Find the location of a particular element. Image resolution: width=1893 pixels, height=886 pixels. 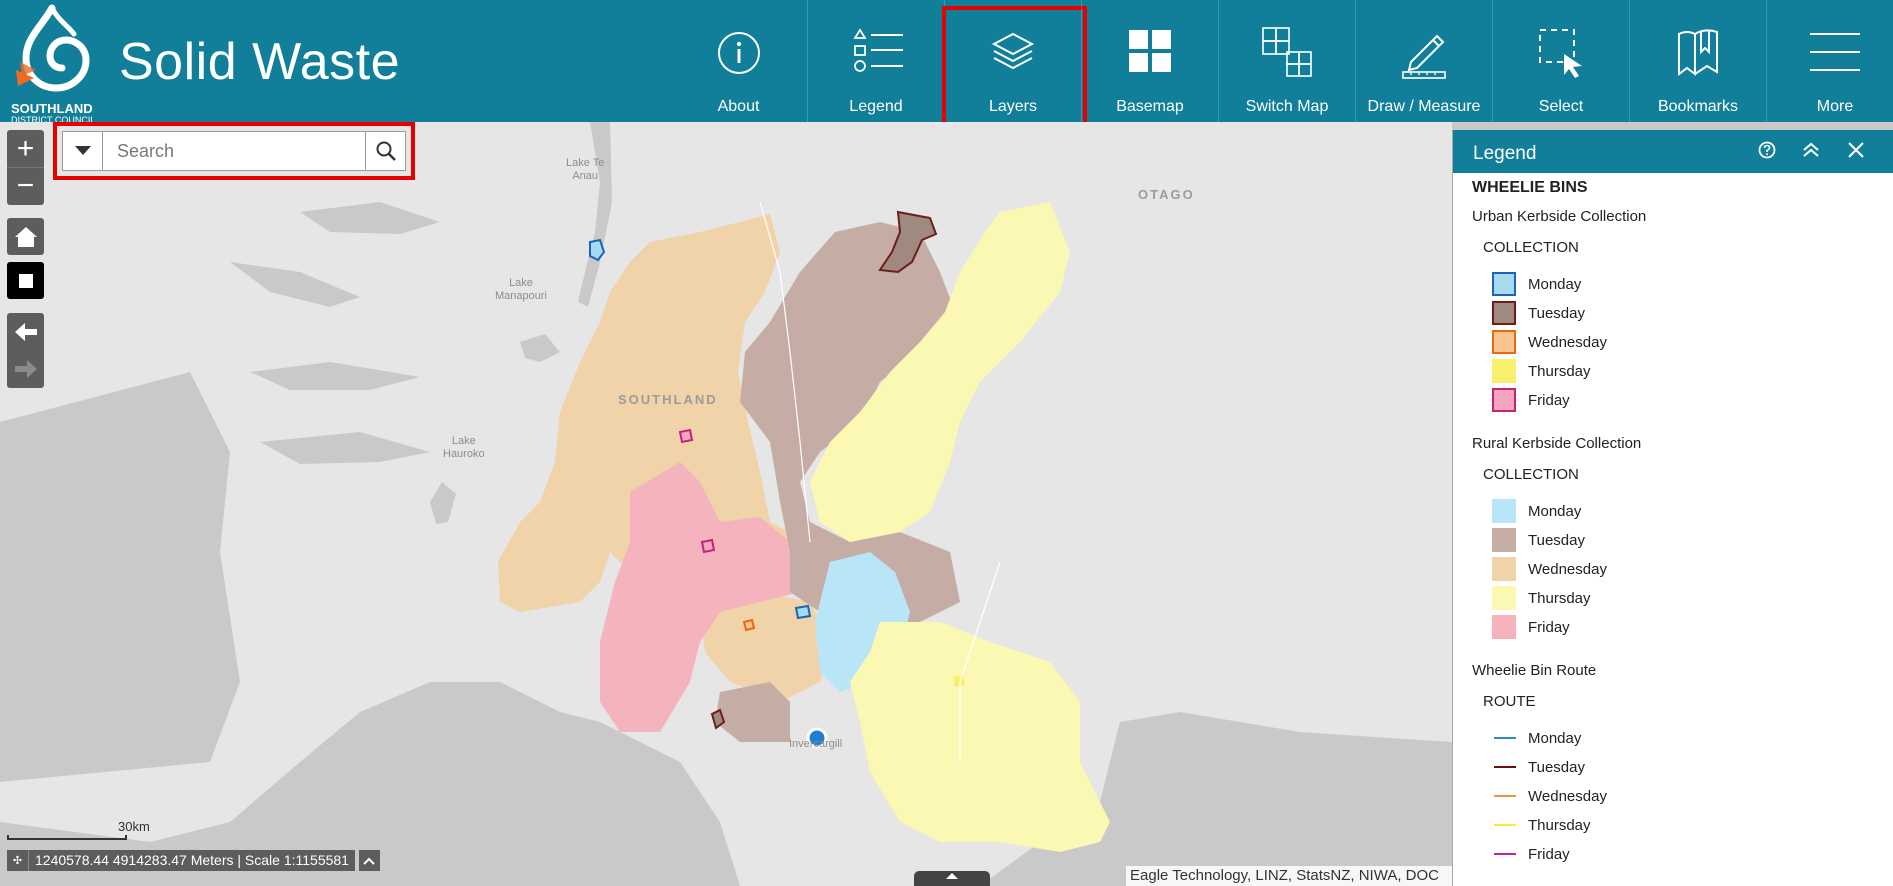

basemap-button: Basemap is located at coordinates (1149, 61).